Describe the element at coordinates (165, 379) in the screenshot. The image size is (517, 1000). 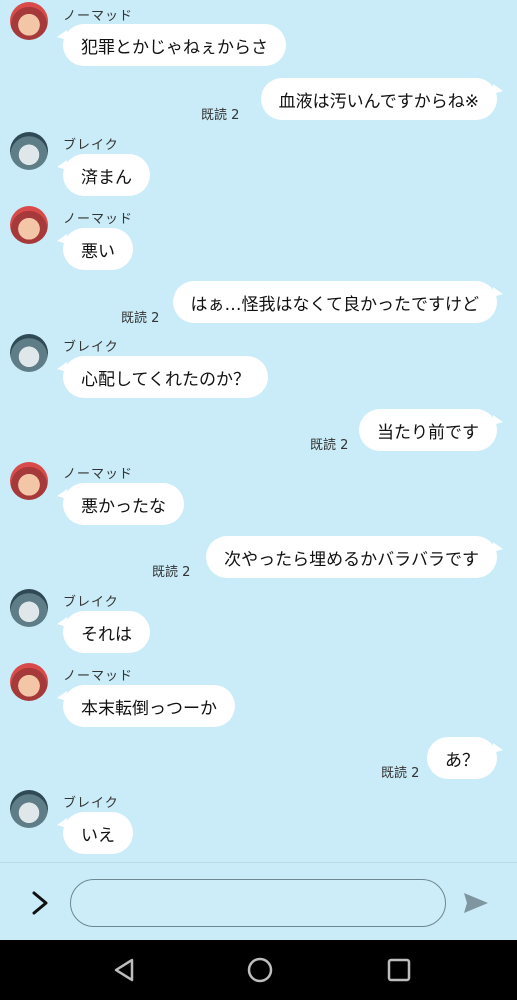
I see `message-text: 心配してくれたのか？` at that location.